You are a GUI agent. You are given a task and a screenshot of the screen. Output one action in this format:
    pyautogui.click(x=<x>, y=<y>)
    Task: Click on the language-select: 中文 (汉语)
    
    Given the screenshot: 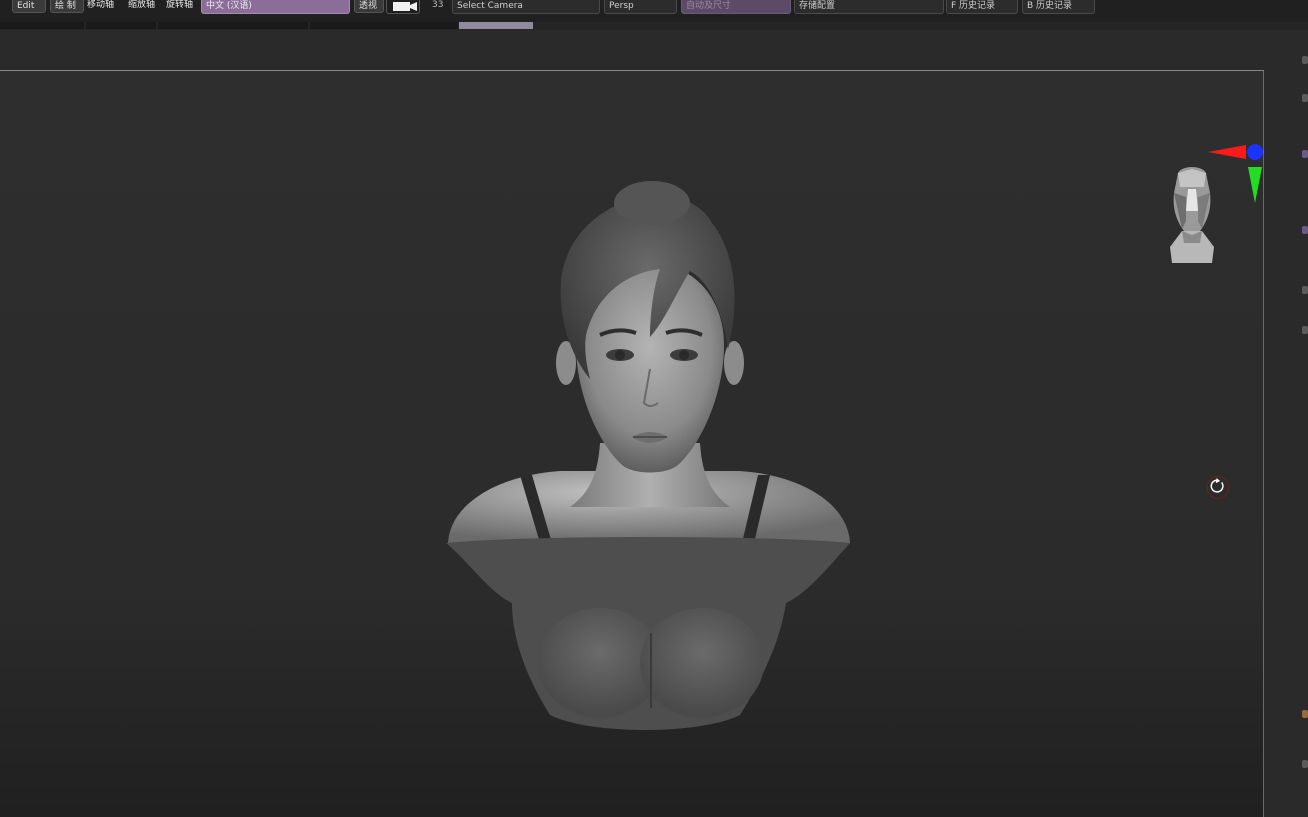 What is the action you would take?
    pyautogui.click(x=275, y=7)
    